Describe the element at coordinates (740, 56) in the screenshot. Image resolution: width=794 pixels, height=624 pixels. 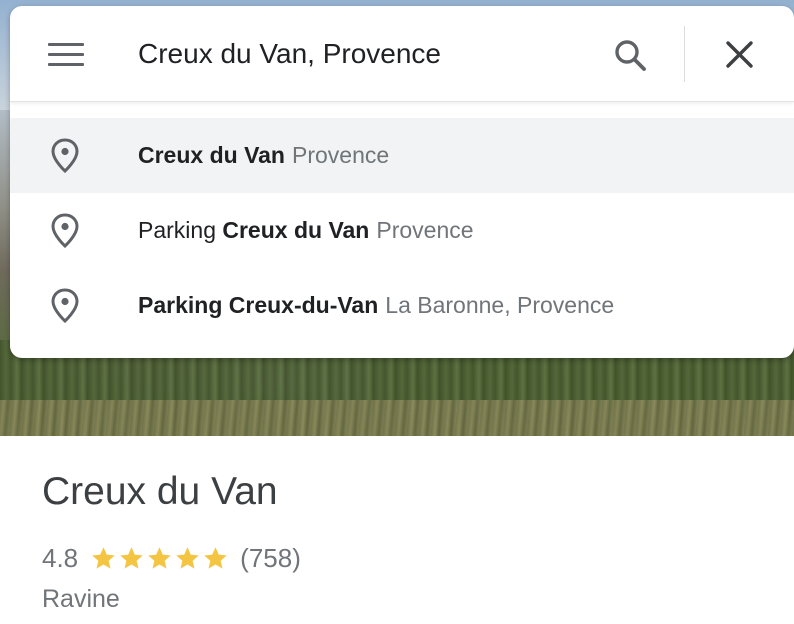
I see `close-icon` at that location.